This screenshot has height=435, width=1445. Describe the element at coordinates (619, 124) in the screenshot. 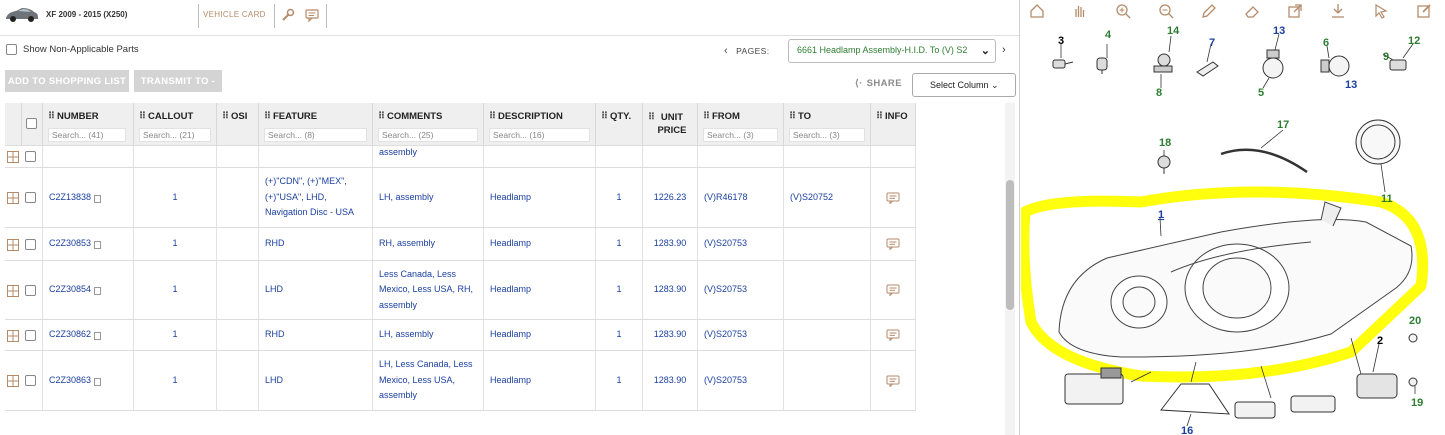

I see `header-qty: ⠿ QTY.` at that location.